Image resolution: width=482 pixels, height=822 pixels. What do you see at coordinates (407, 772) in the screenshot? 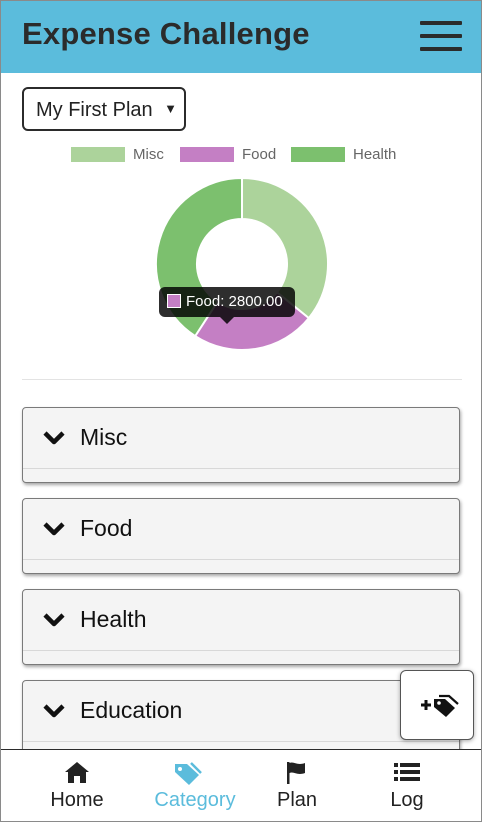
I see `list-icon` at bounding box center [407, 772].